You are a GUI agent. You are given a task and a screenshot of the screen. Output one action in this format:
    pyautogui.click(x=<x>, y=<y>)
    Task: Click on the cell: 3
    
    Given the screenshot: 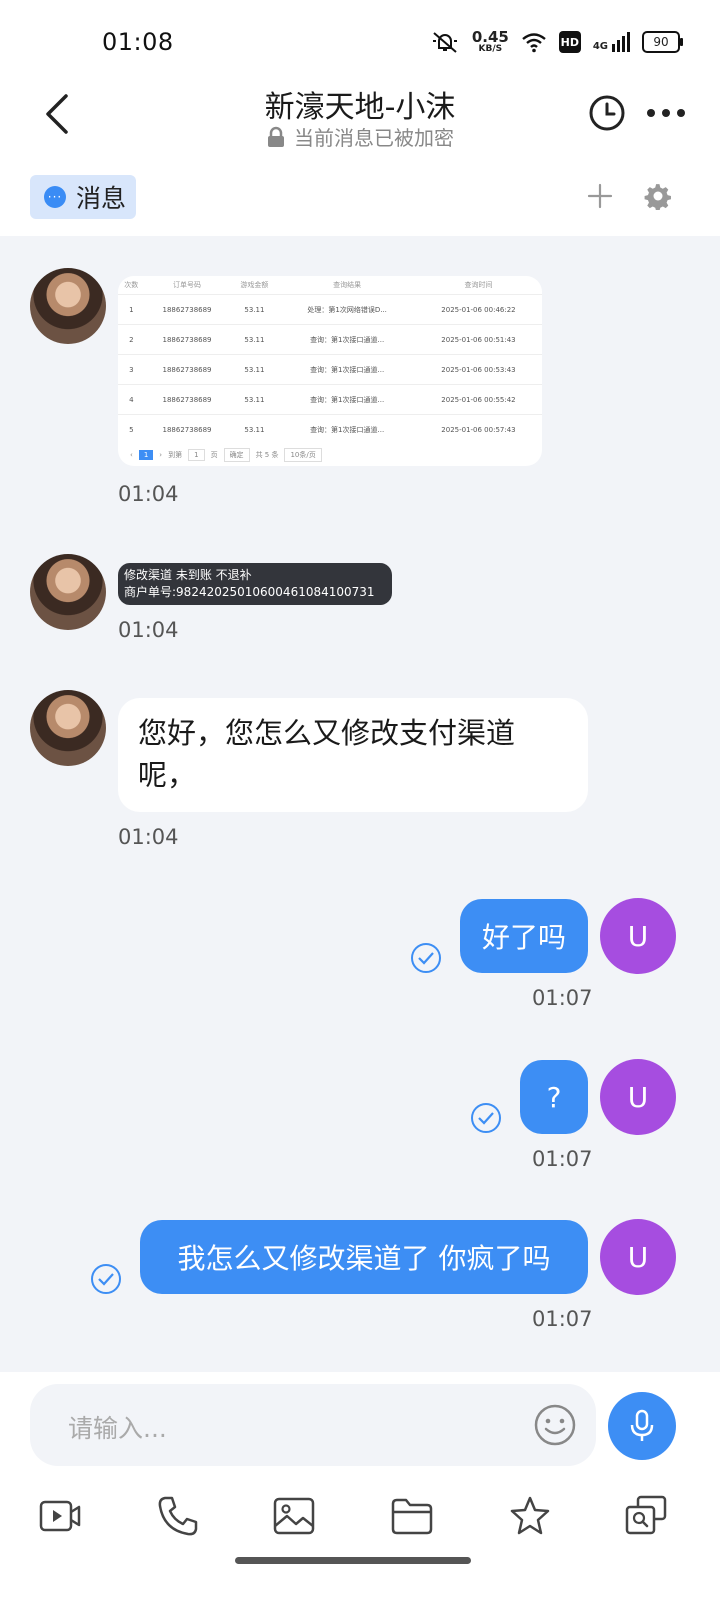 What is the action you would take?
    pyautogui.click(x=131, y=369)
    